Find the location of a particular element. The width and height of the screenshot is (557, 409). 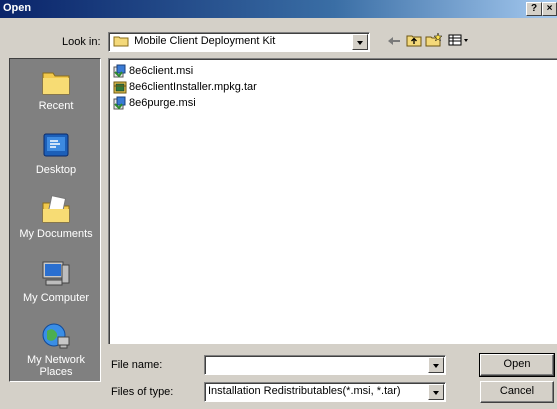

archive-icon is located at coordinates (120, 87).